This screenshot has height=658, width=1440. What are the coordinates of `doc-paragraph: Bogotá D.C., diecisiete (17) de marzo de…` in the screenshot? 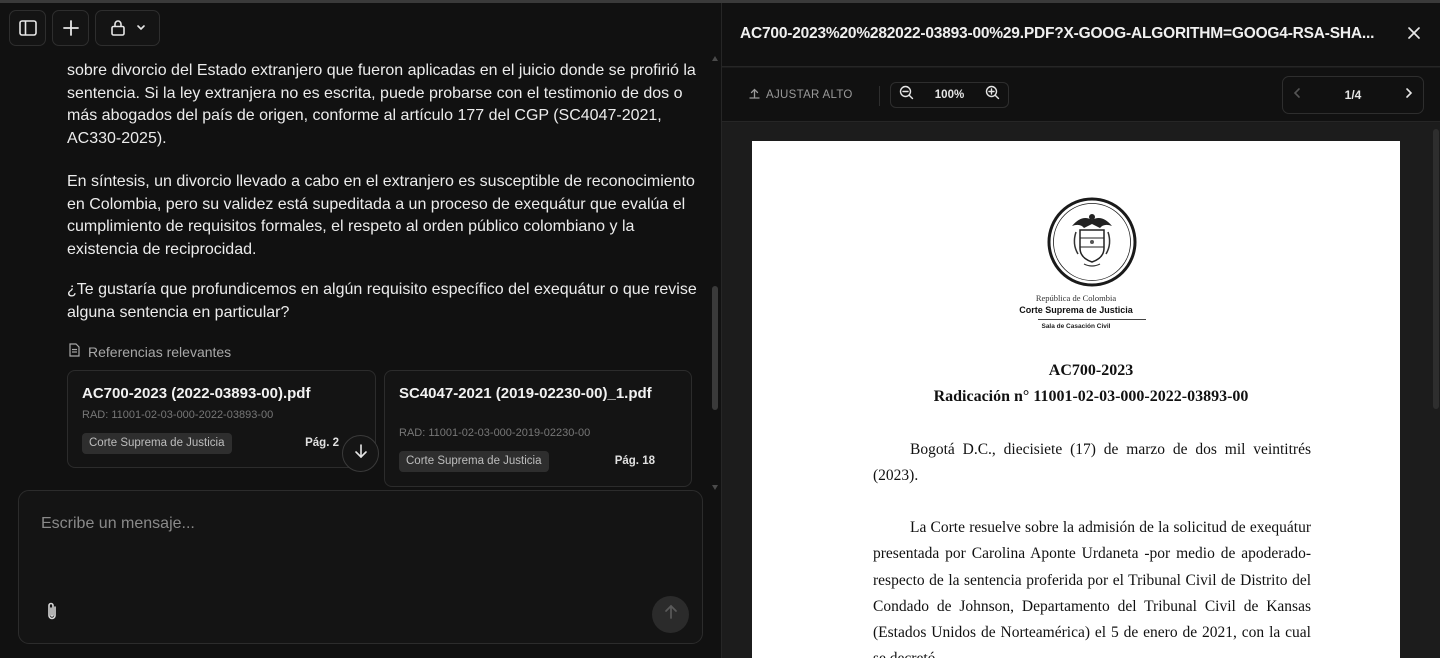 It's located at (1092, 463).